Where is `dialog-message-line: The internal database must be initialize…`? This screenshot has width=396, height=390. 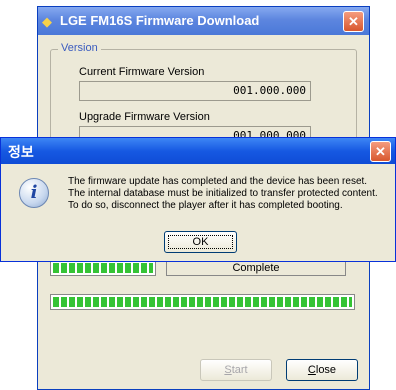
dialog-message-line: The internal database must be initialize… is located at coordinates (223, 193).